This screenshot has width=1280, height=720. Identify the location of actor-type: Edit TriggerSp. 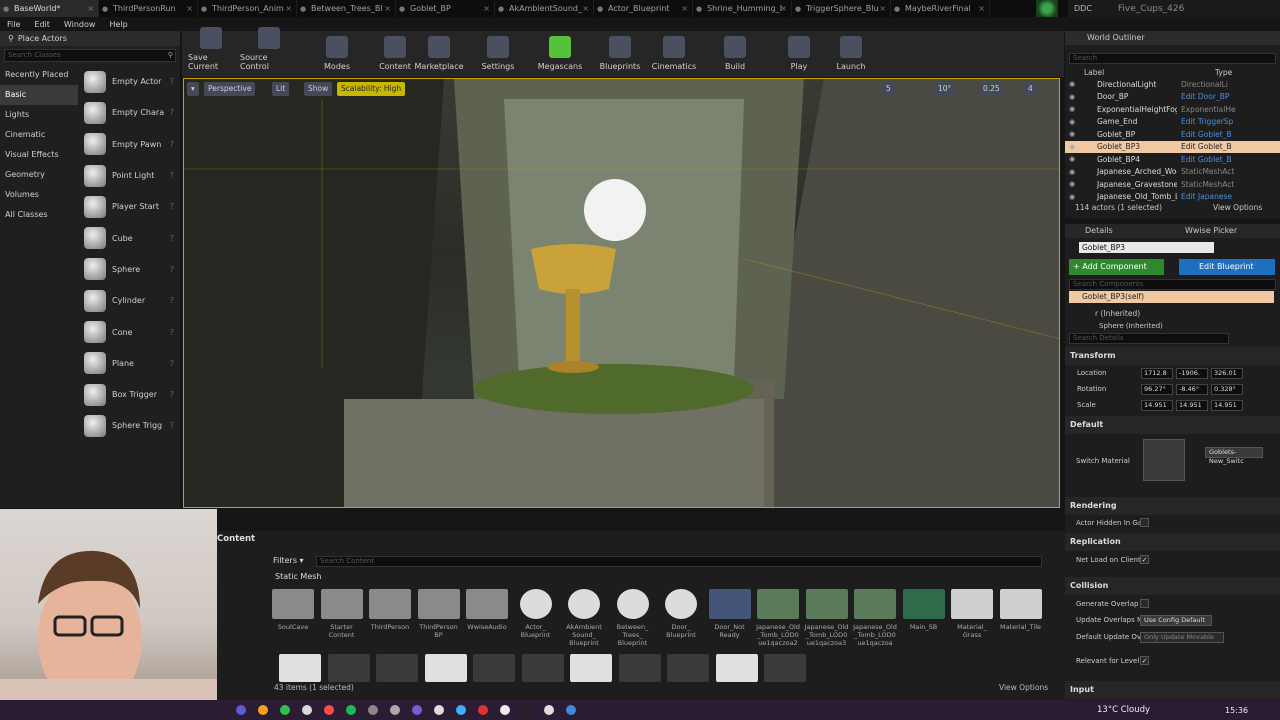
(1207, 121).